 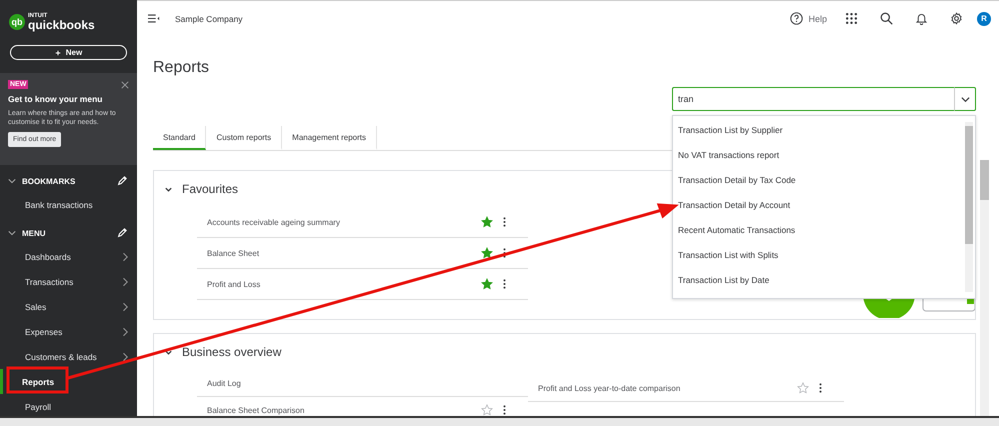 What do you see at coordinates (56, 99) in the screenshot?
I see `promo-title: Get to know your menu` at bounding box center [56, 99].